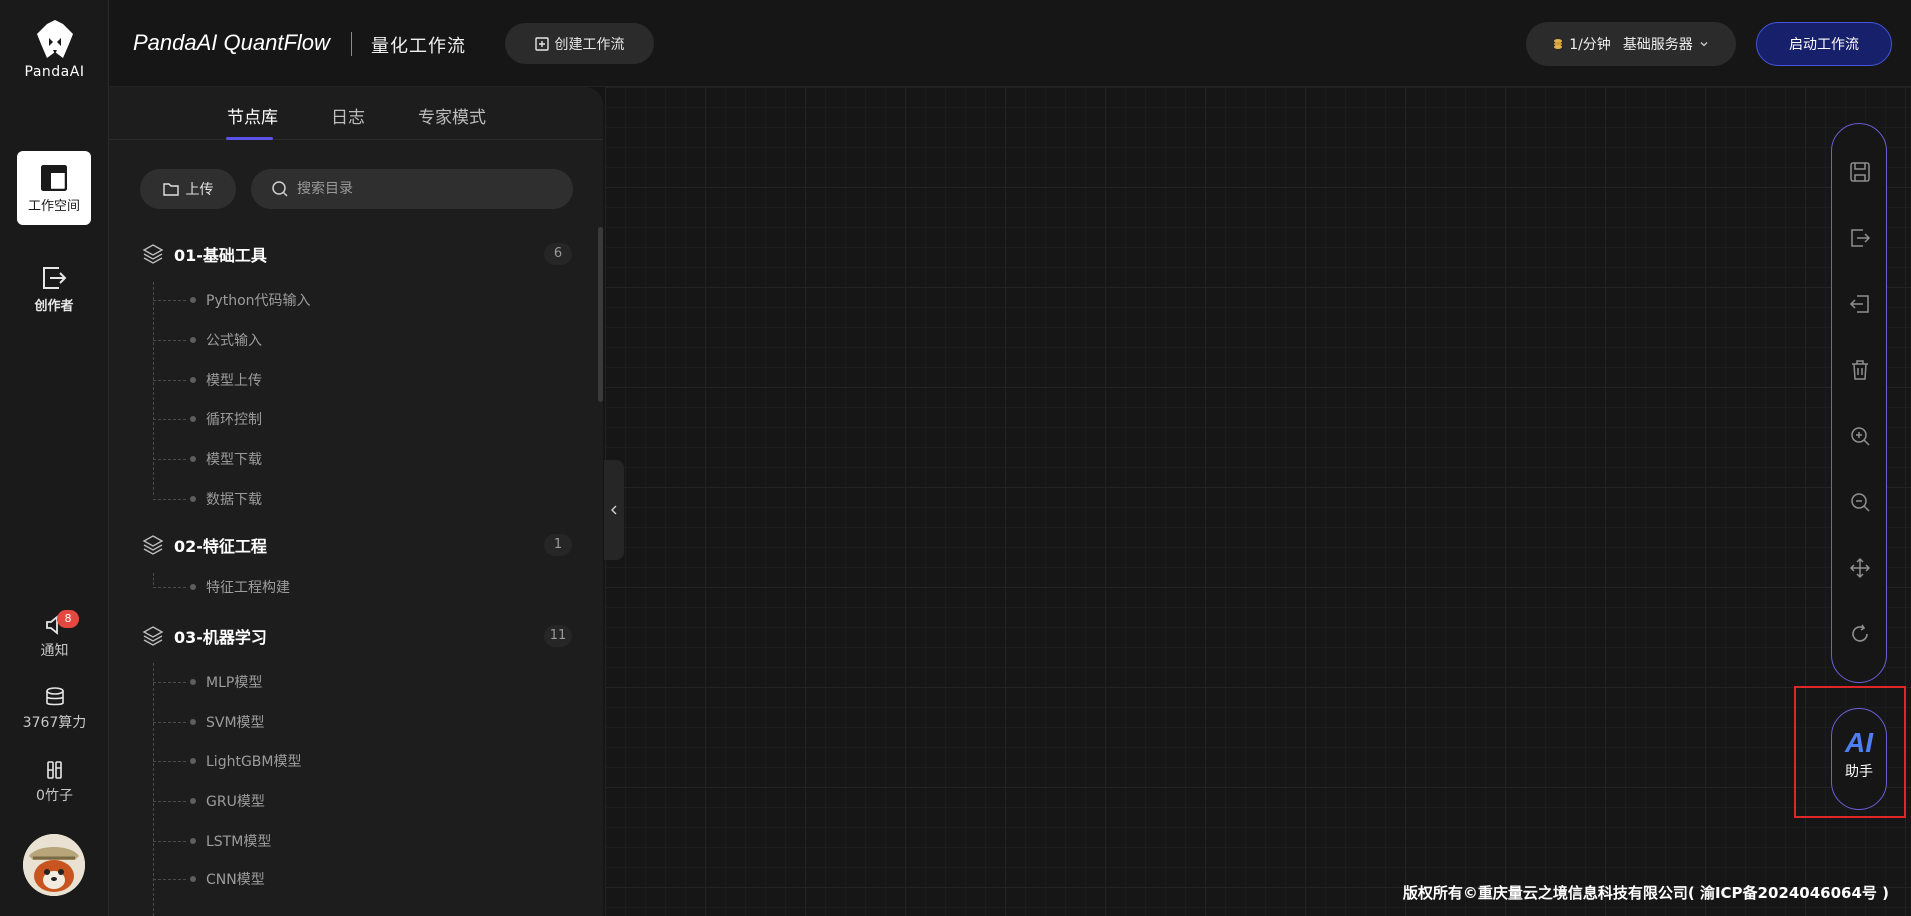  Describe the element at coordinates (188, 189) in the screenshot. I see `upload-button: 上传` at that location.